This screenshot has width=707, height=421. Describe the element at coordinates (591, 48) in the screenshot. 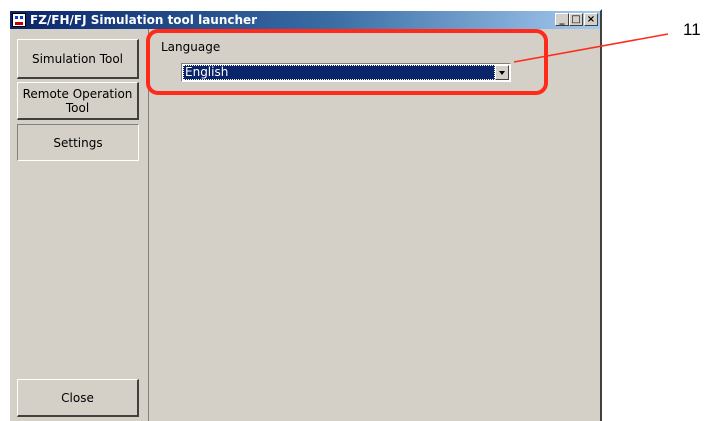

I see `callout-leader-line` at that location.